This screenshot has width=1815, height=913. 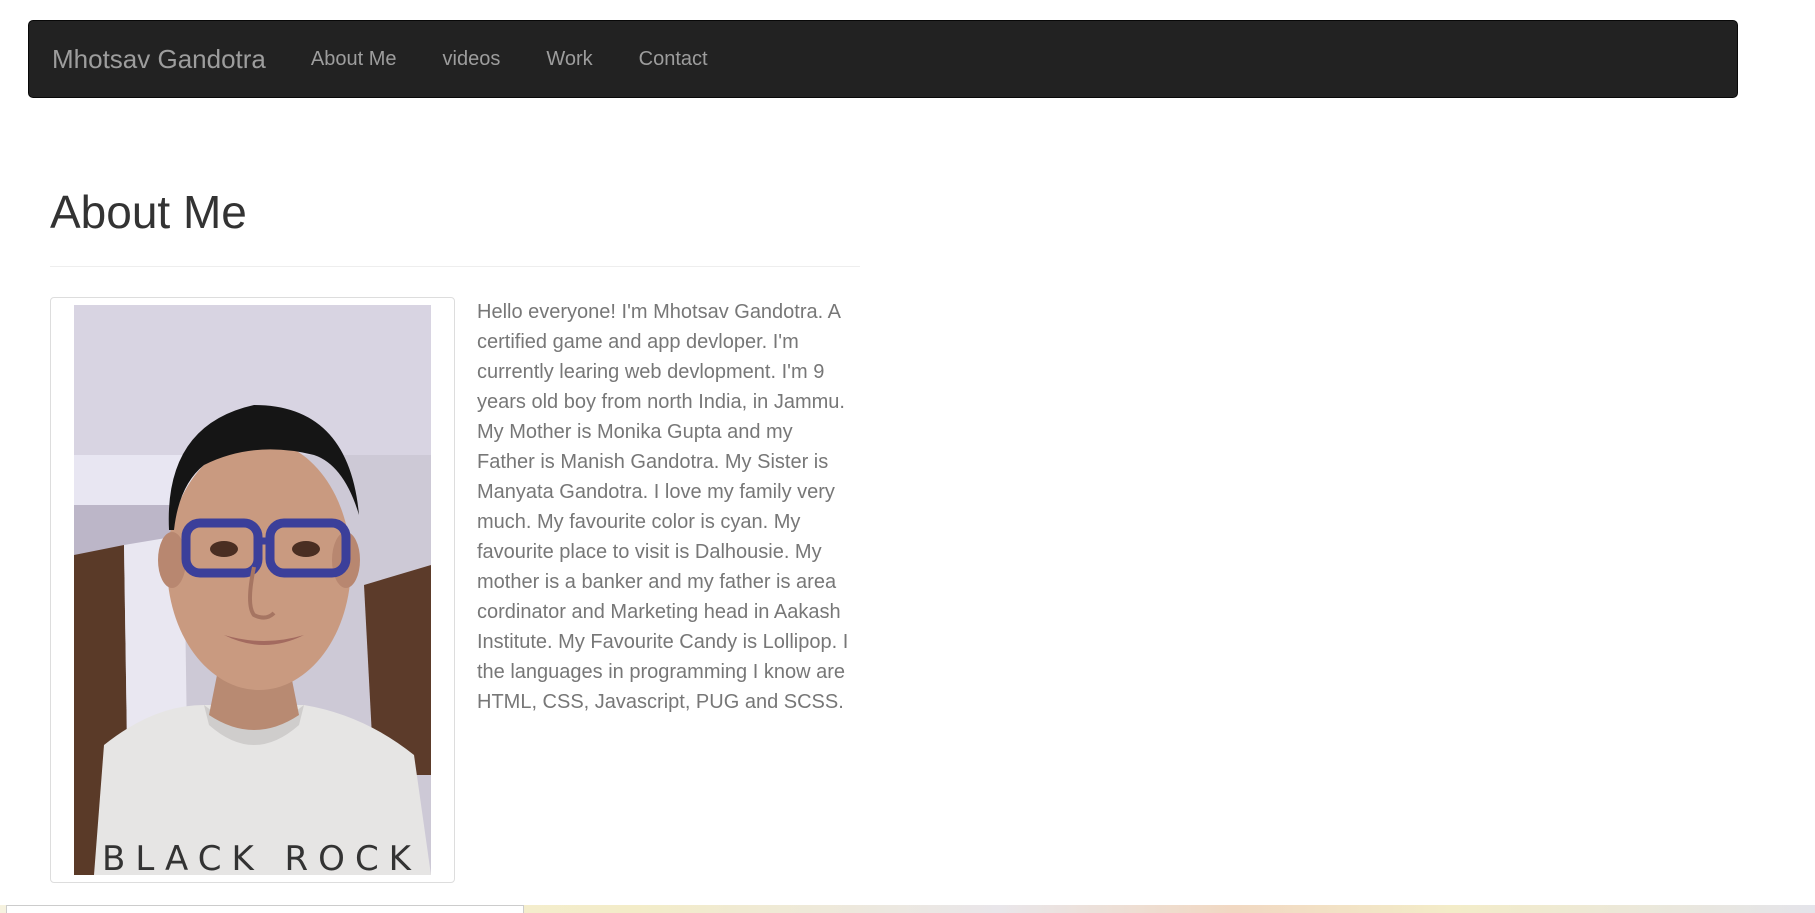 I want to click on page-title: About Me, so click(x=148, y=212).